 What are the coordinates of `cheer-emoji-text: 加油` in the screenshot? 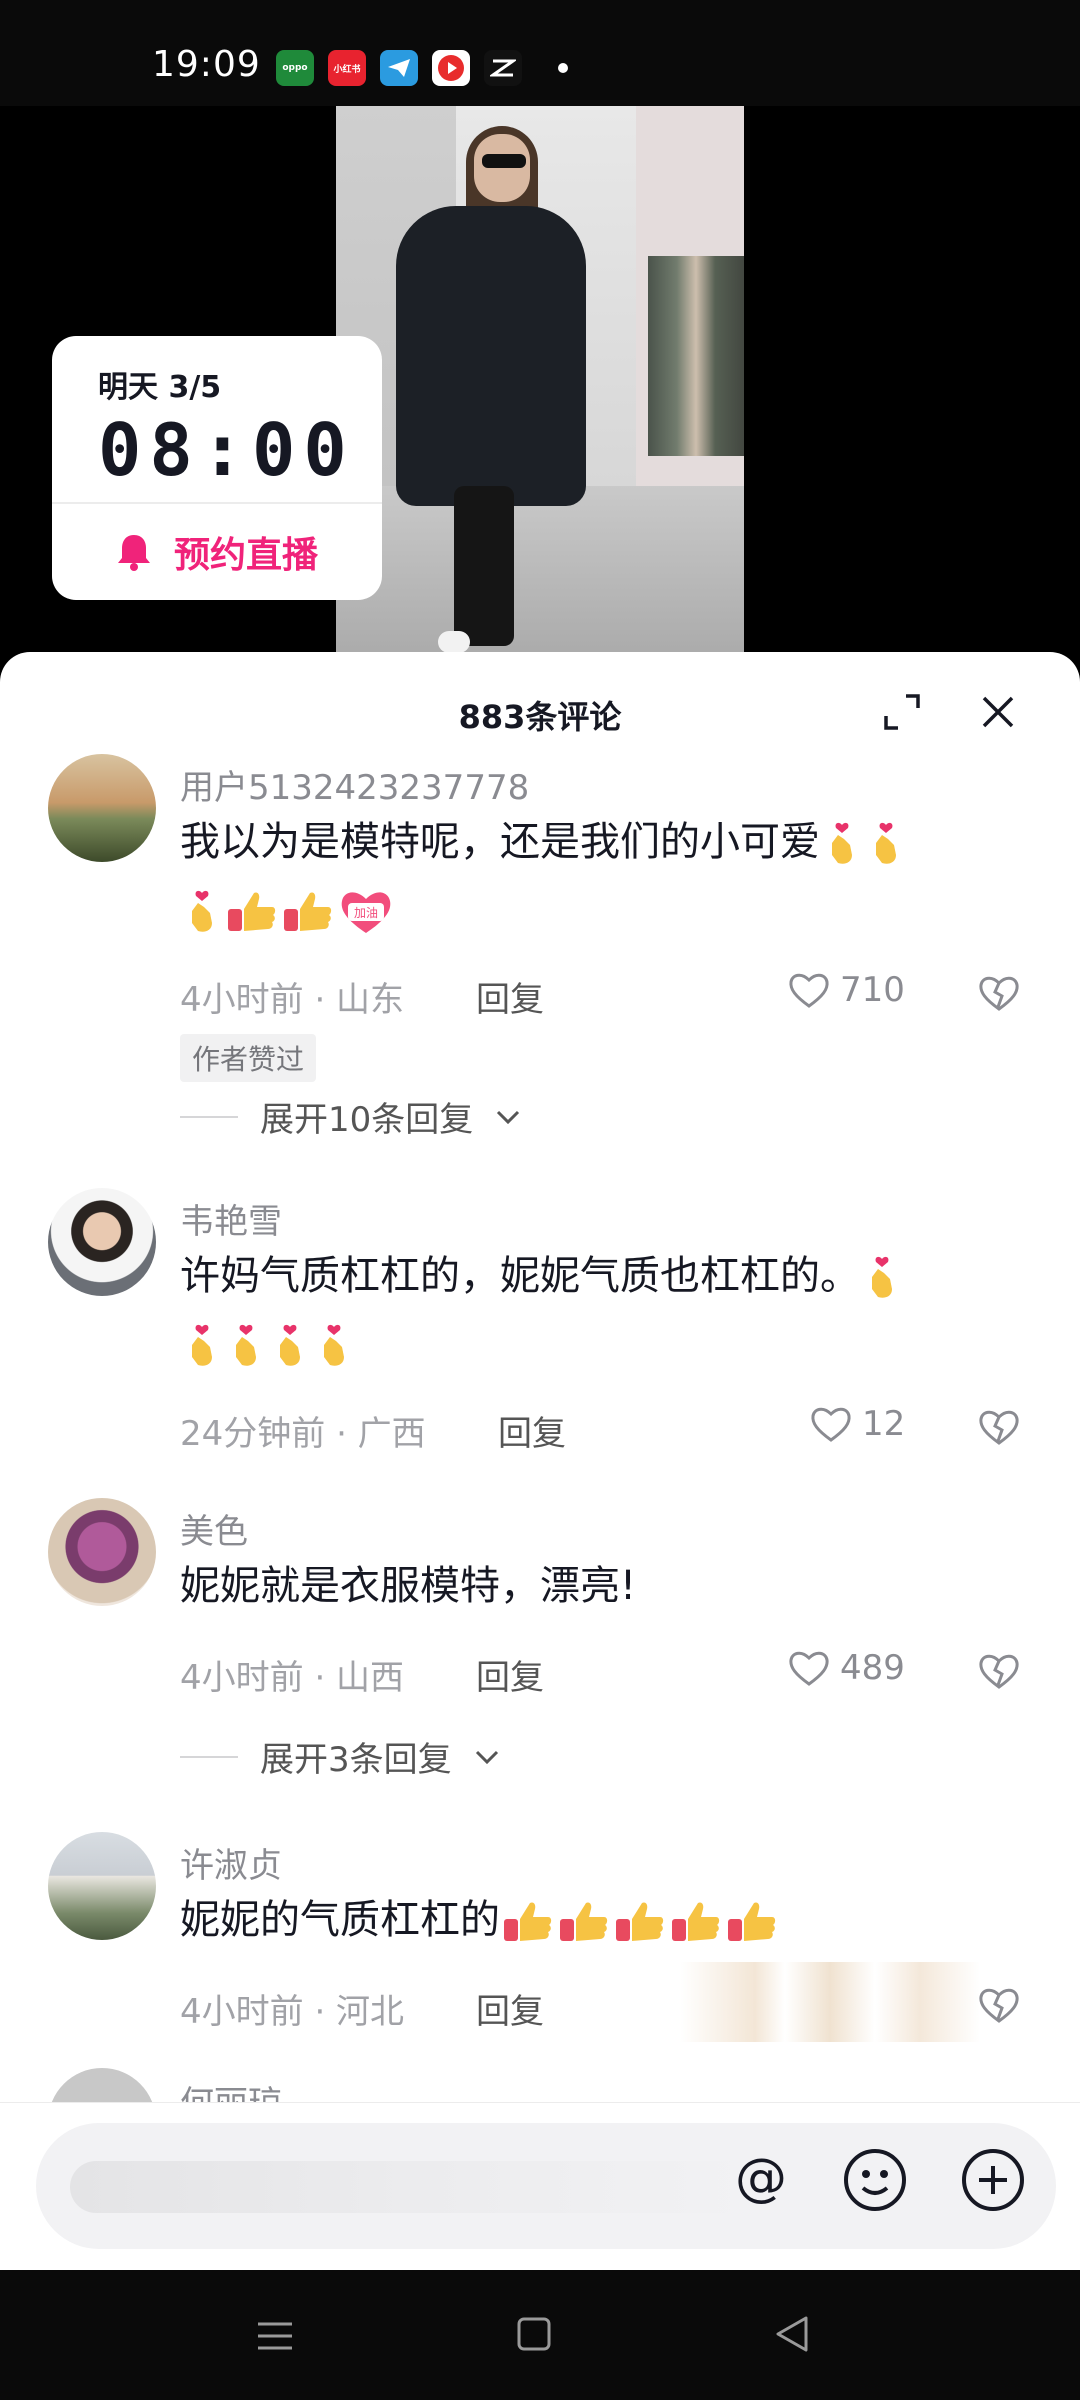 It's located at (366, 913).